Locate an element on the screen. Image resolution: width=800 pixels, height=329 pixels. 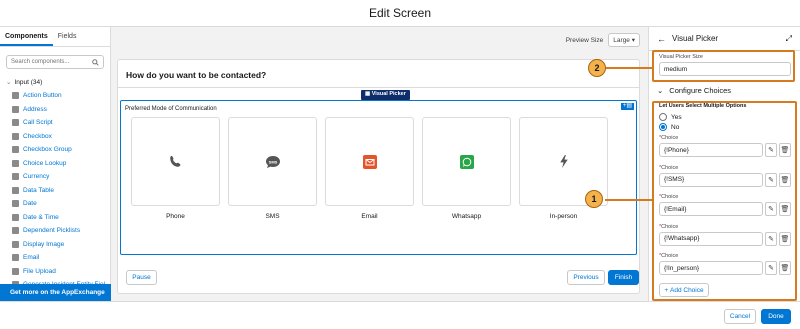
modal-footer: Cancel Done is located at coordinates (400, 315).